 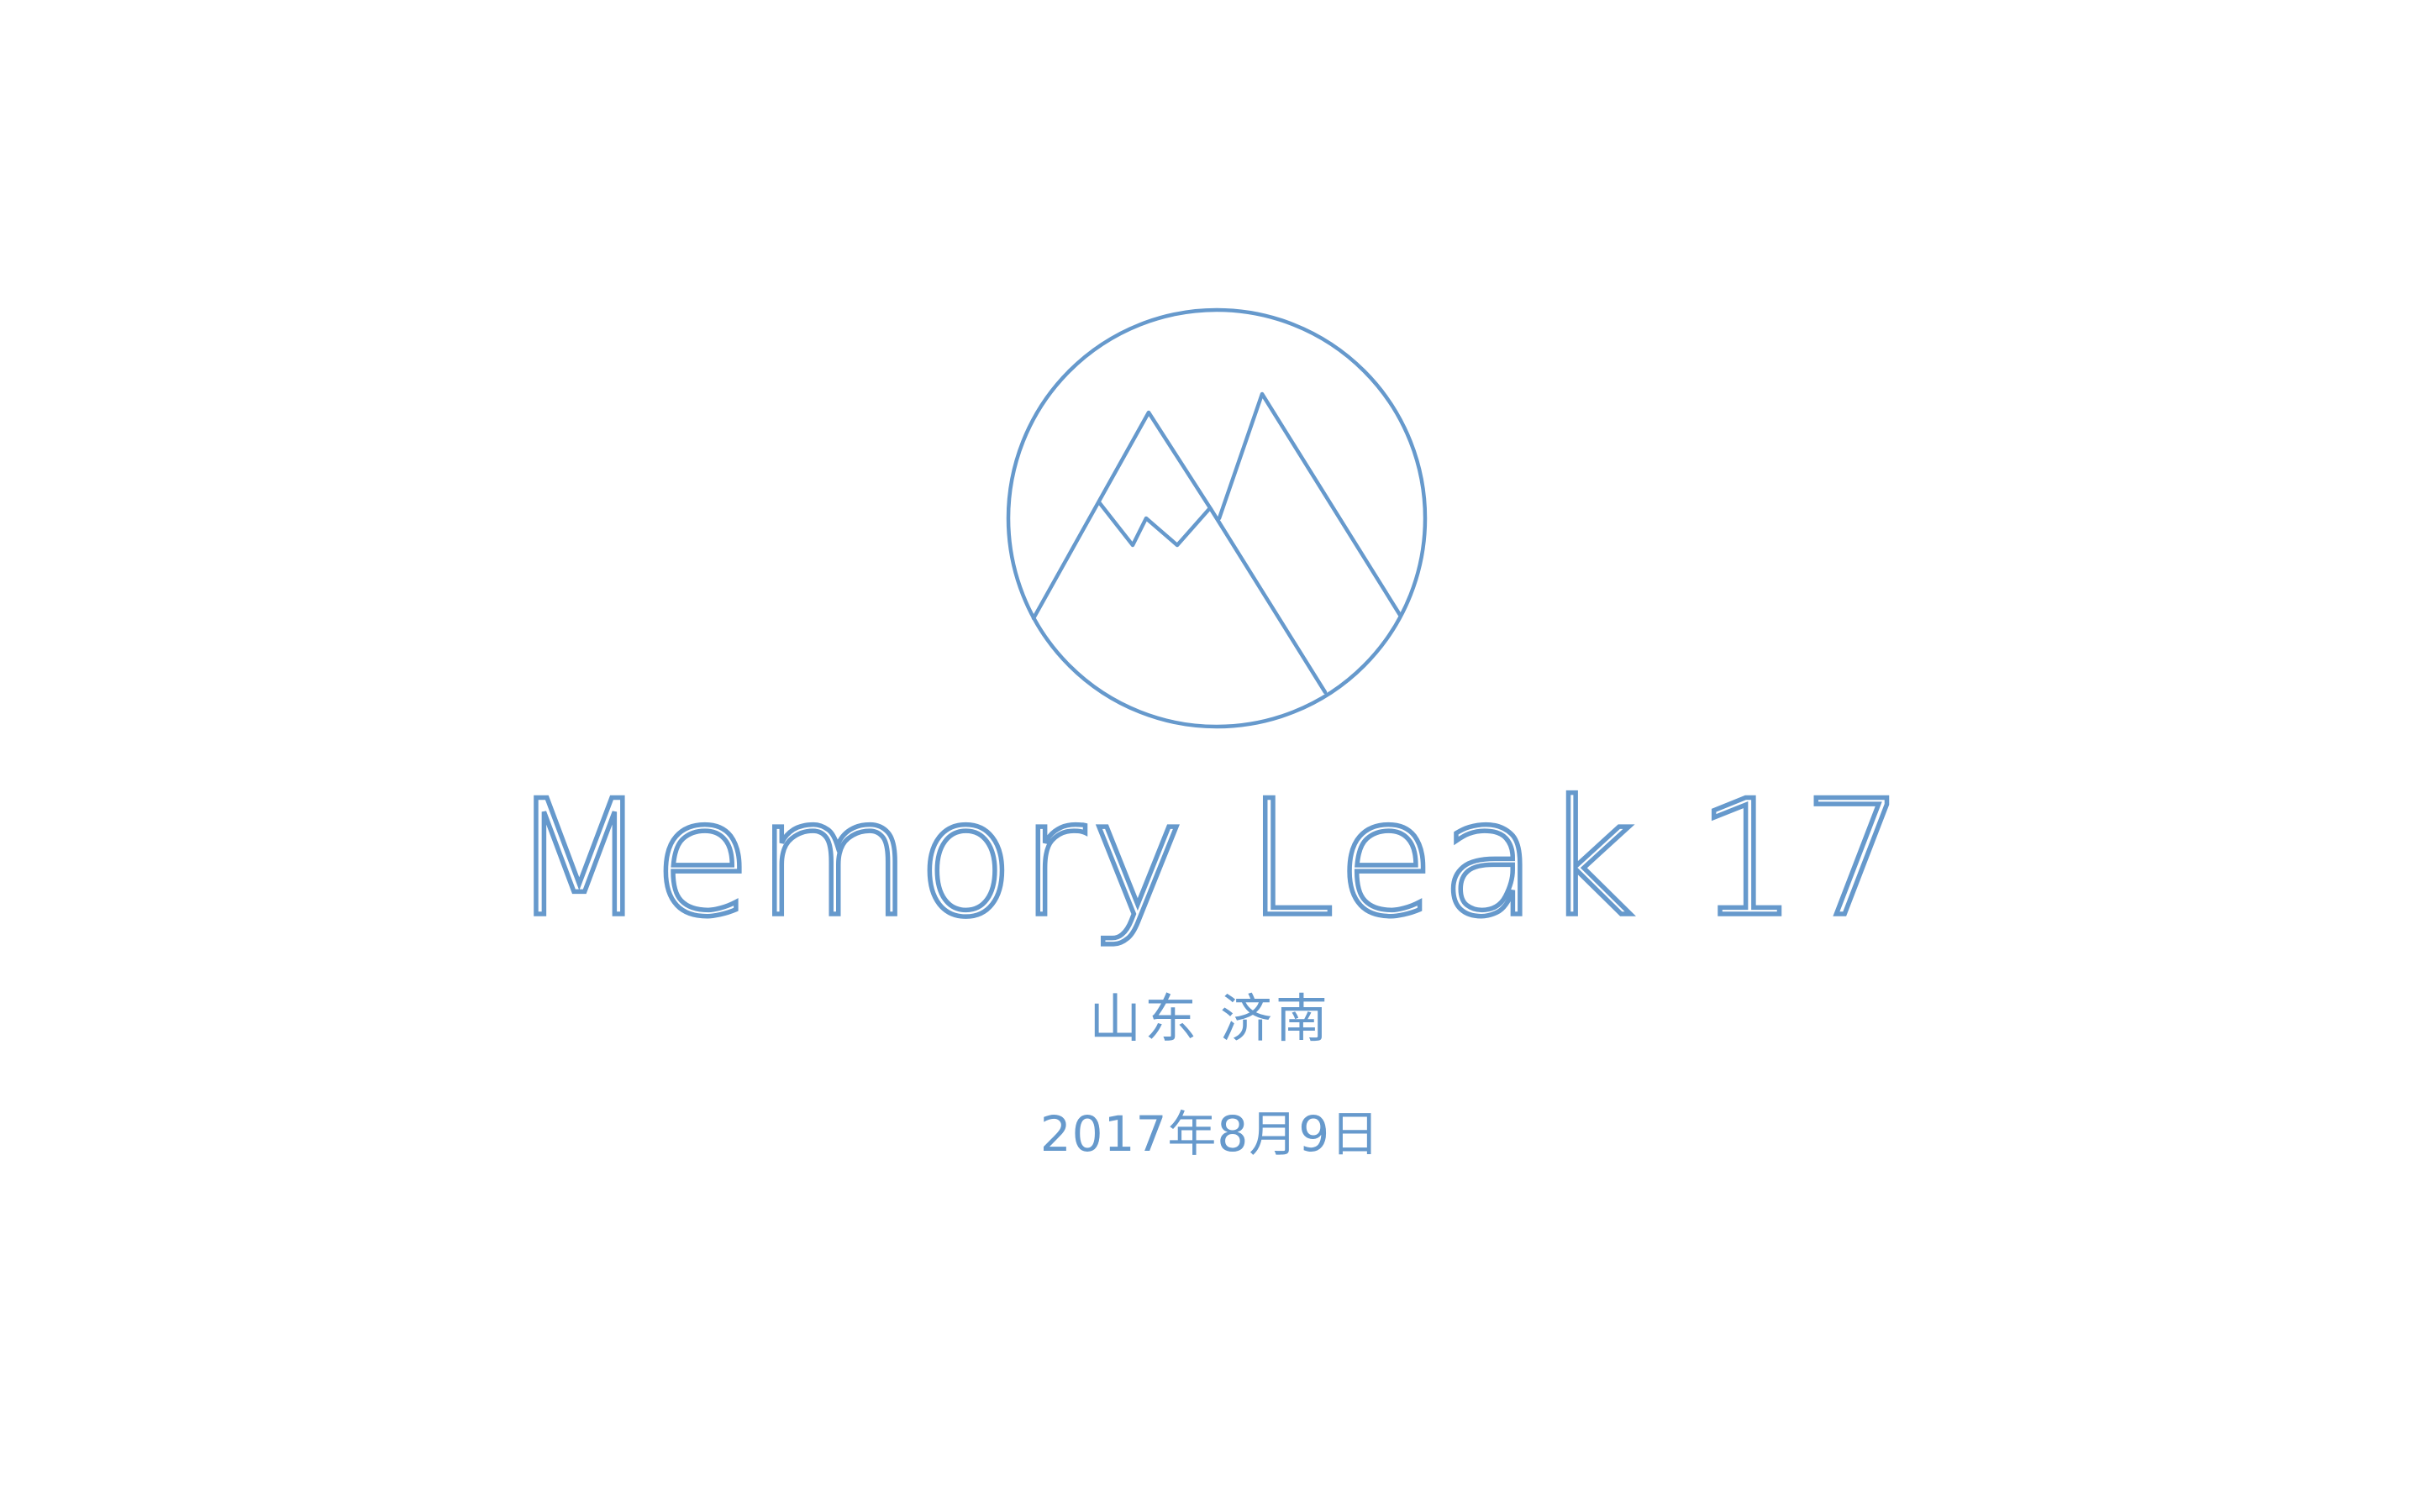 I want to click on title-text: Memory Leak 17, so click(x=1209, y=859).